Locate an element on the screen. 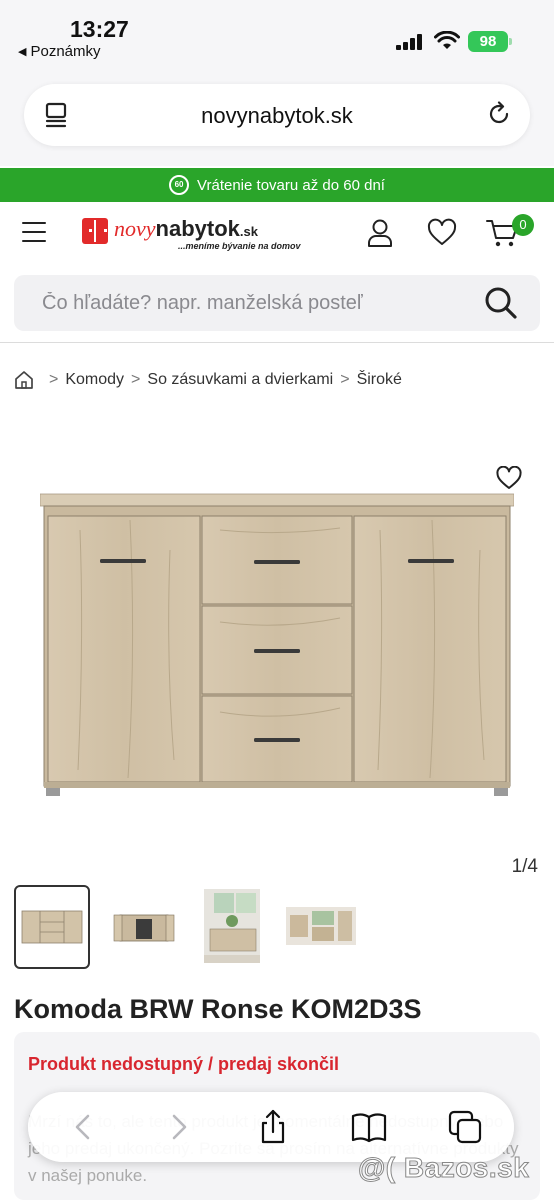 This screenshot has width=554, height=1200. search-input is located at coordinates (244, 303).